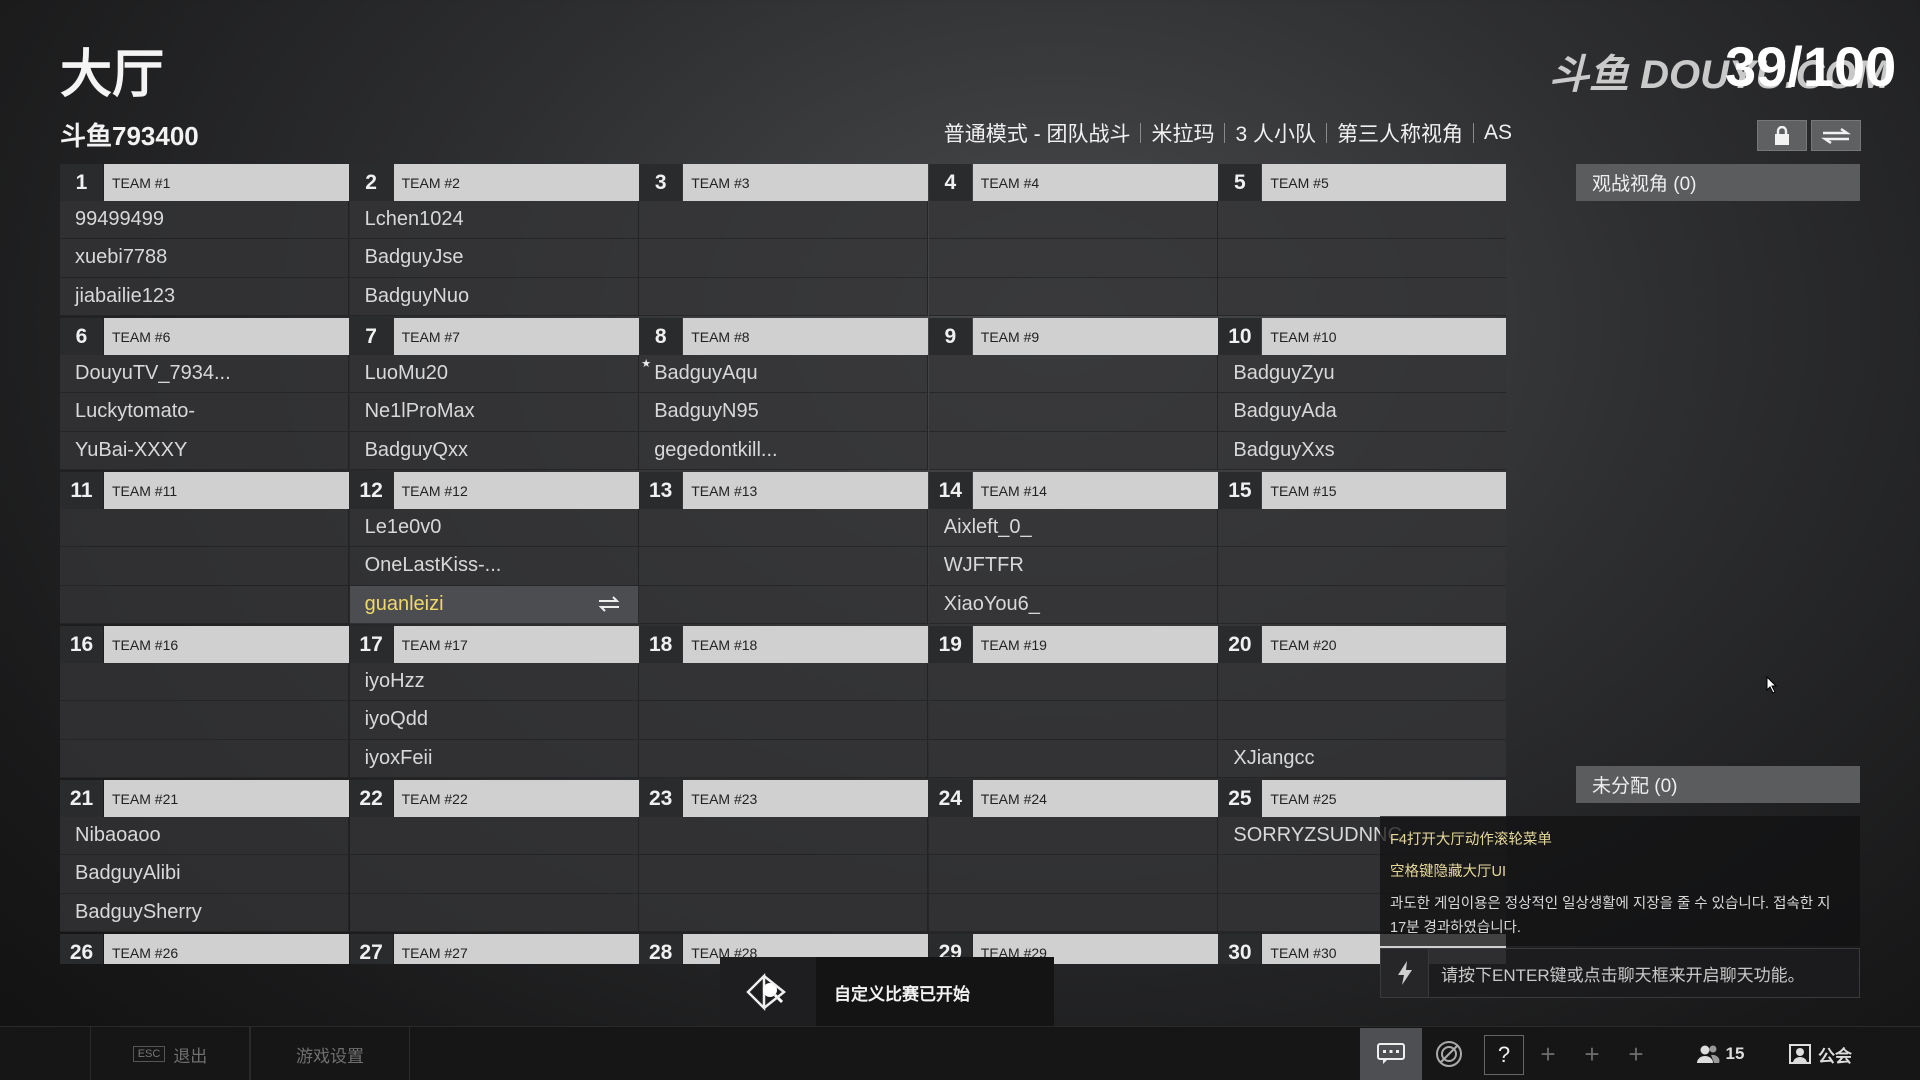 This screenshot has width=1920, height=1080. What do you see at coordinates (1548, 1054) in the screenshot?
I see `add-slot-button-1: +` at bounding box center [1548, 1054].